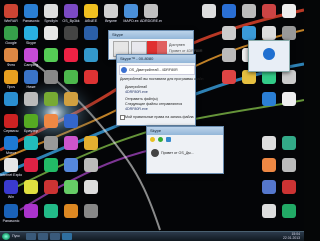  I want to click on desktop-icon-label: MAPD.ex, so click(131, 21).